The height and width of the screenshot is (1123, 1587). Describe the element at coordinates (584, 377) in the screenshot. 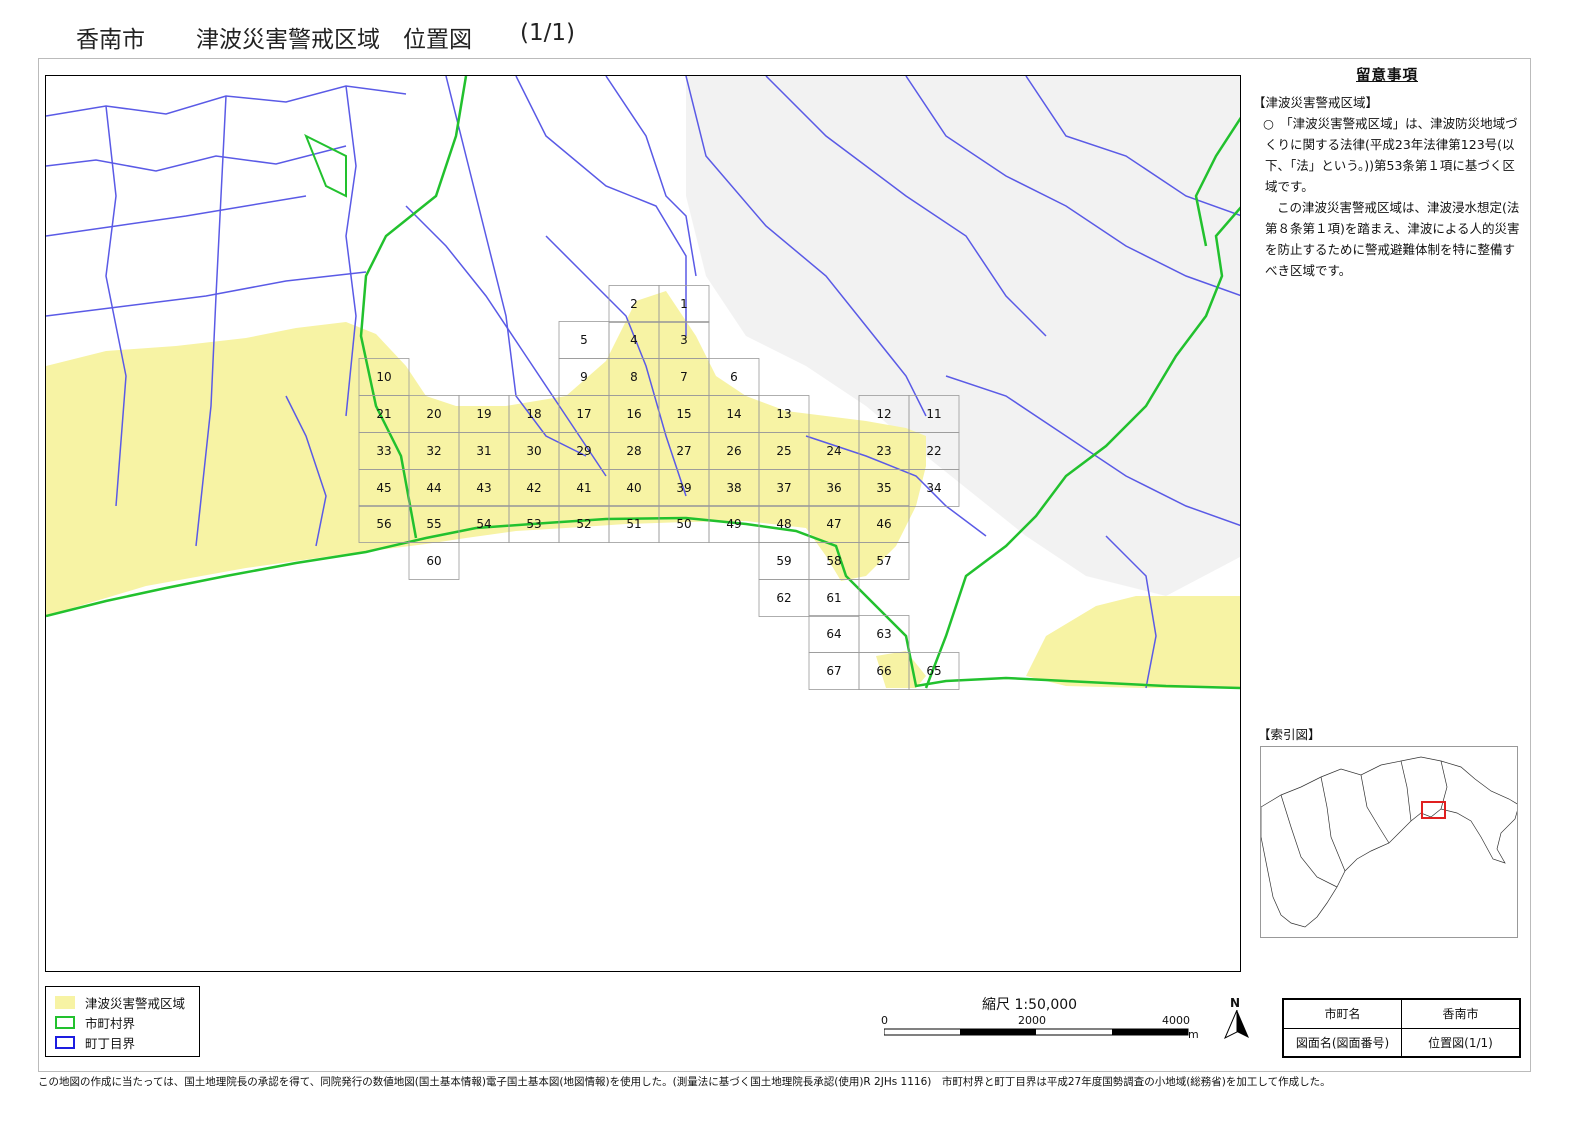

I see `grid-number-9: 9` at that location.